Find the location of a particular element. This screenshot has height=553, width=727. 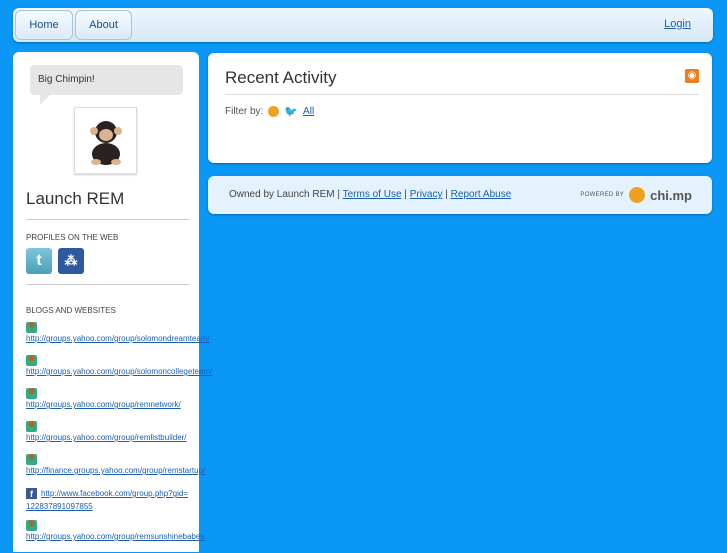

report-abuse-link: Report Abuse is located at coordinates (481, 194).